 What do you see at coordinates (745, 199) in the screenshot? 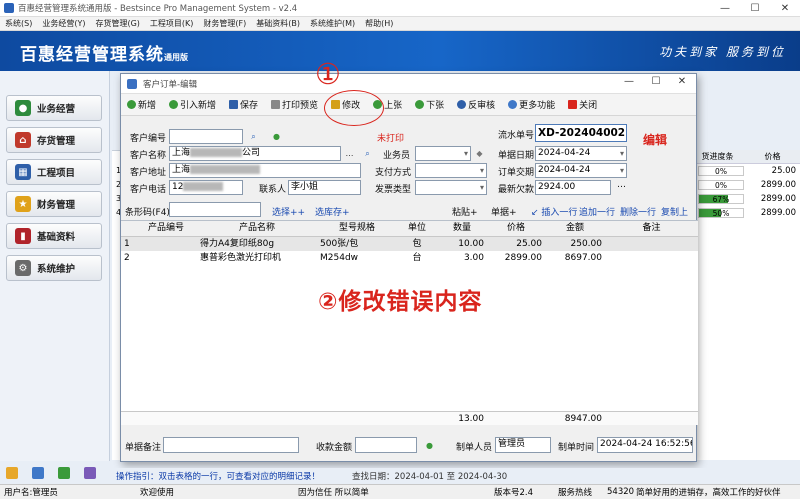
I see `bg-table-row: 67% 2899.00` at bounding box center [745, 199].